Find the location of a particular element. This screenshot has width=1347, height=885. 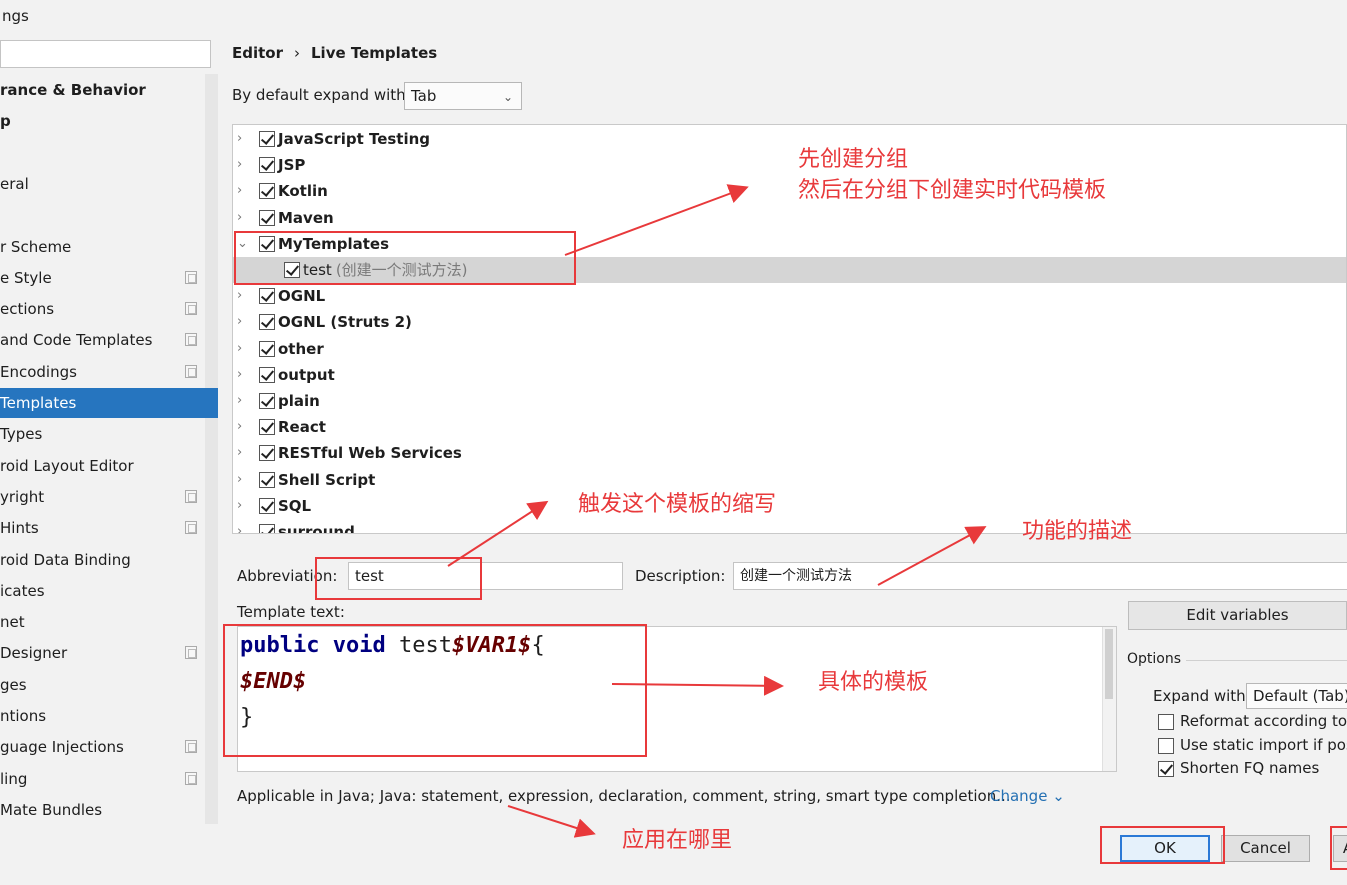

sidebar-item: ling is located at coordinates (102, 779).